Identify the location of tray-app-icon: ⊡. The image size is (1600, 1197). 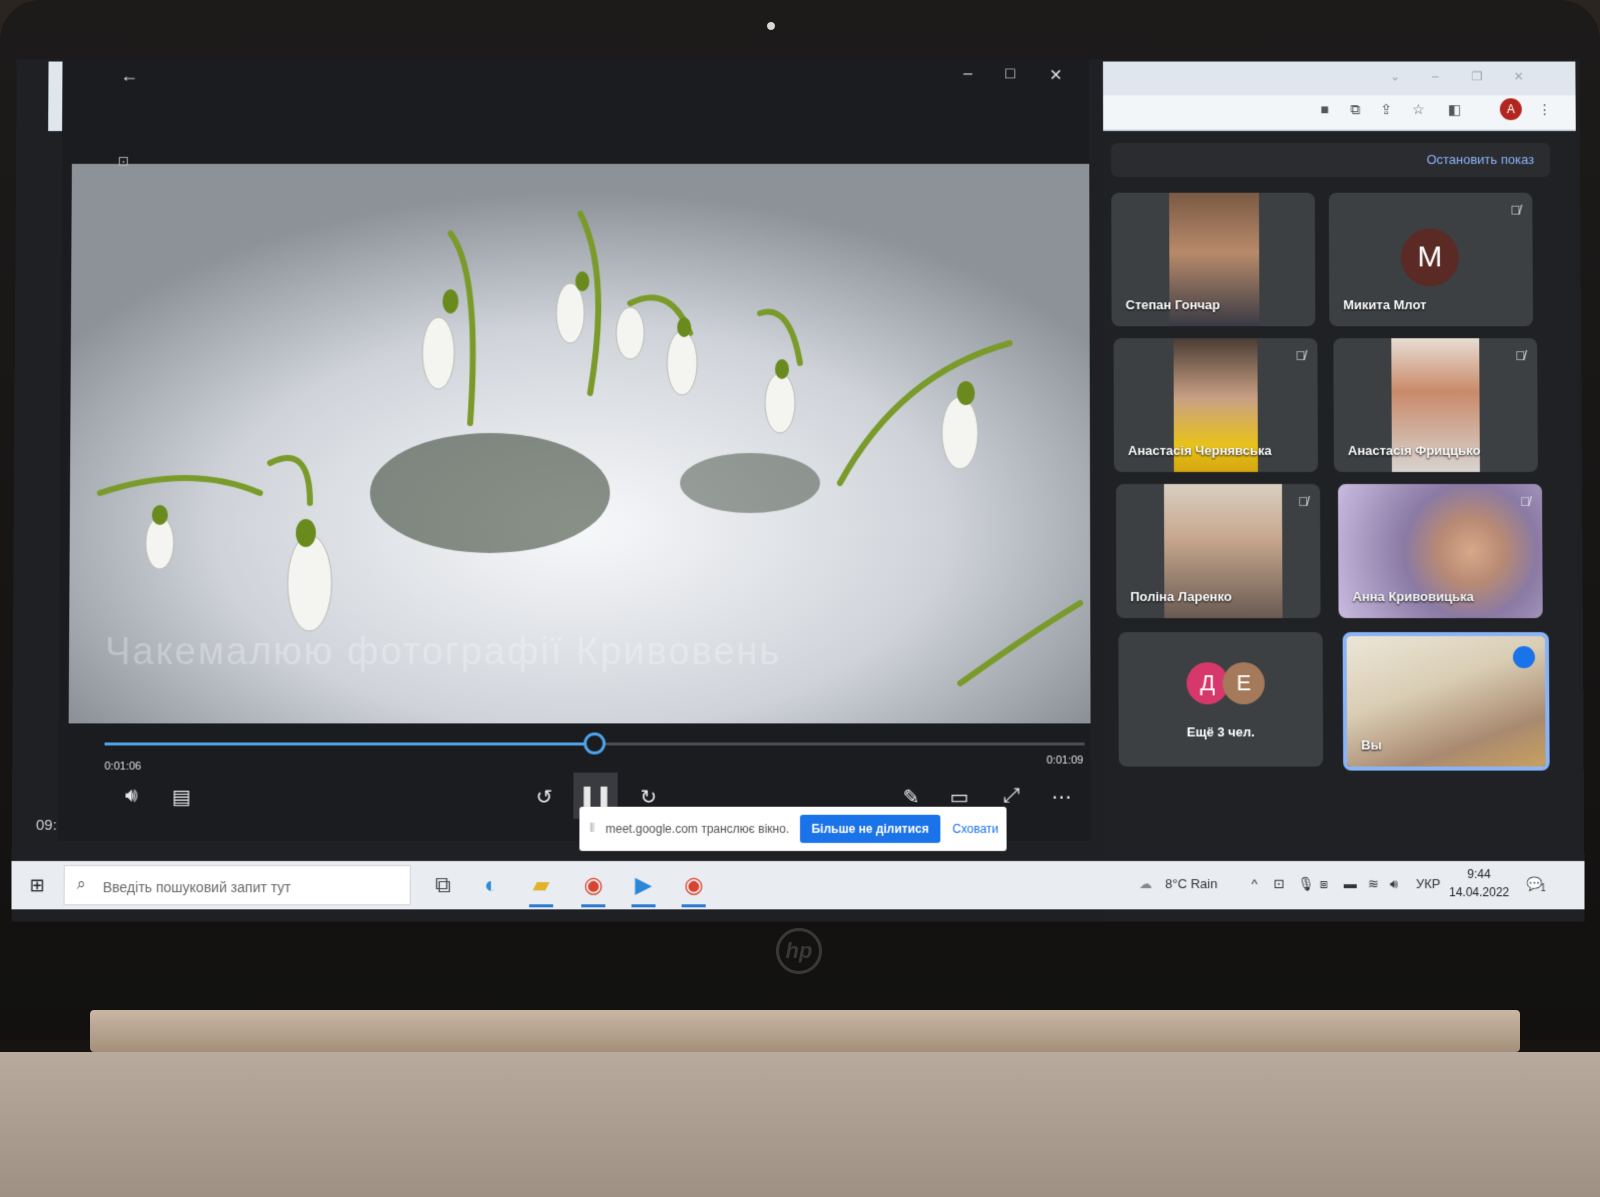
(1278, 884).